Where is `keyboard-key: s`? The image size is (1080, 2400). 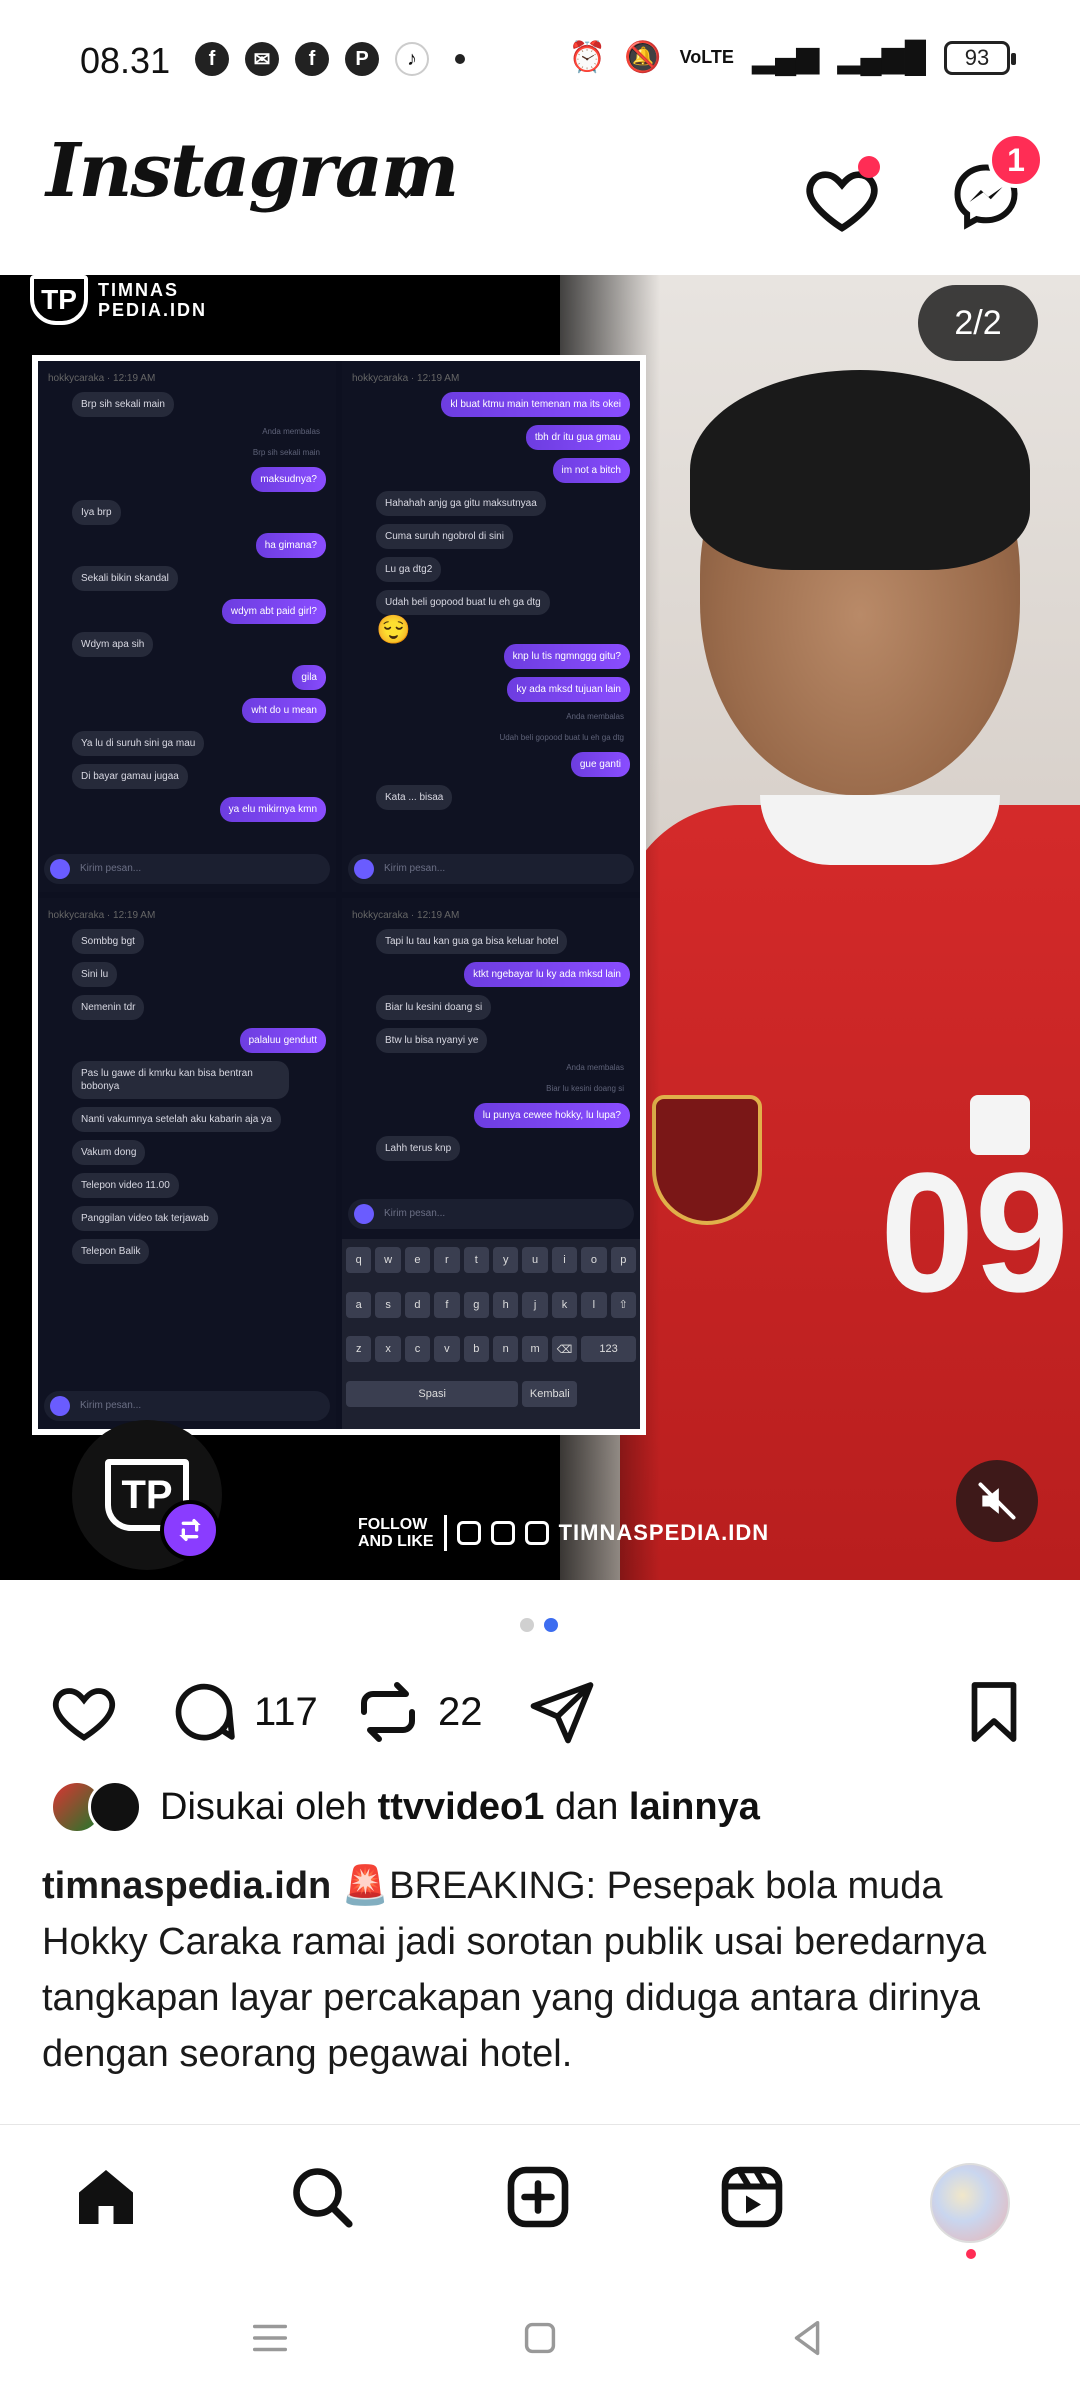
keyboard-key: s is located at coordinates (388, 1304).